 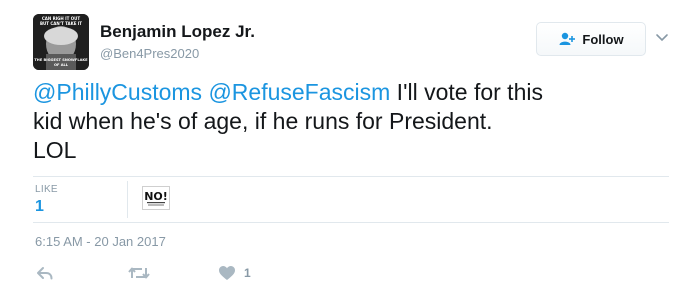 I want to click on heart-icon, so click(x=227, y=273).